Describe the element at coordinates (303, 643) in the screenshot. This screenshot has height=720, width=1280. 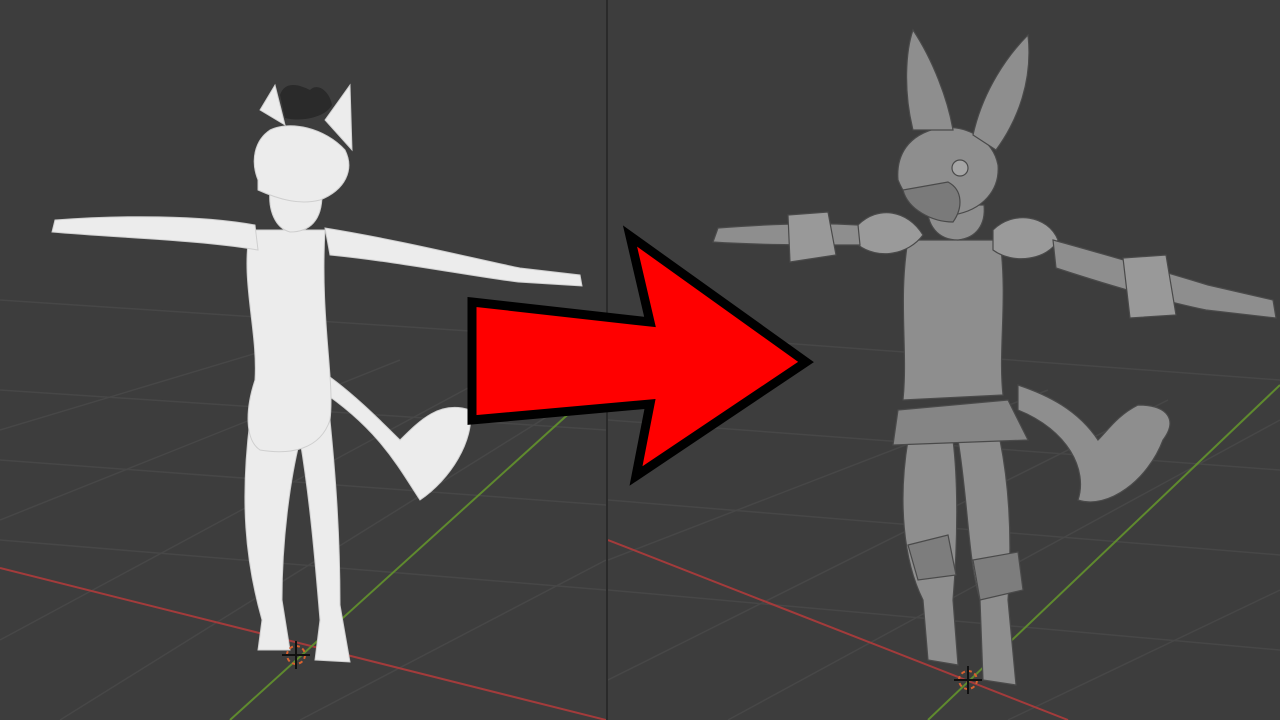
I see `x-axis-line` at that location.